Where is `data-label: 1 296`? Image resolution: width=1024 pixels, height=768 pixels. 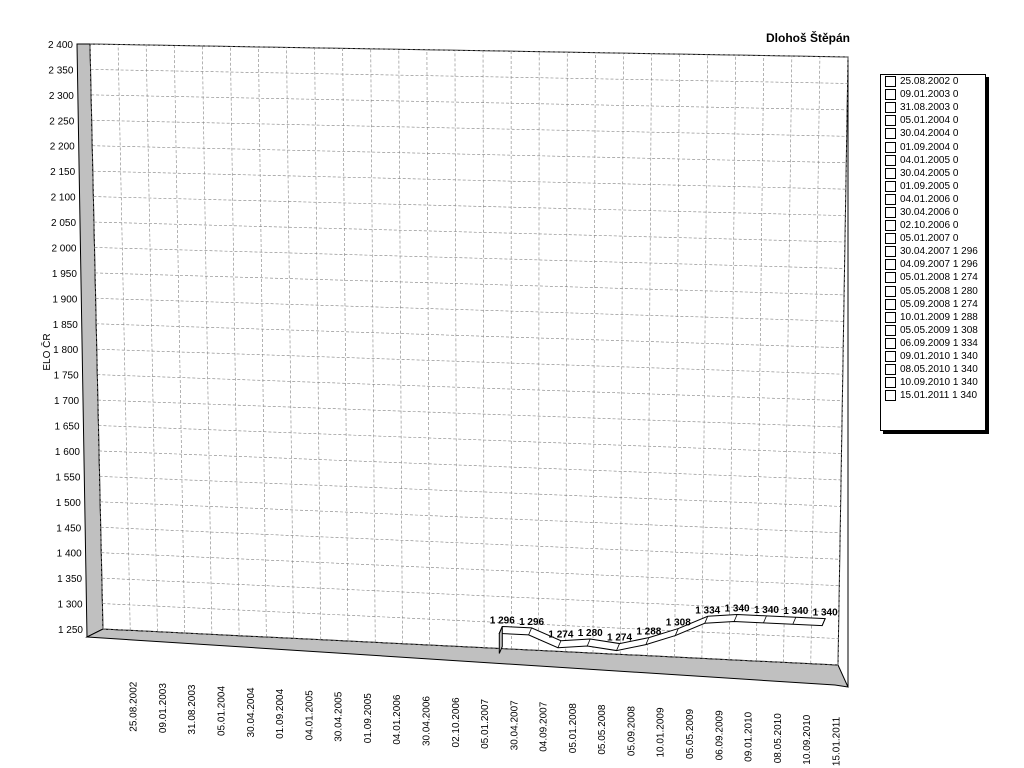 data-label: 1 296 is located at coordinates (531, 622).